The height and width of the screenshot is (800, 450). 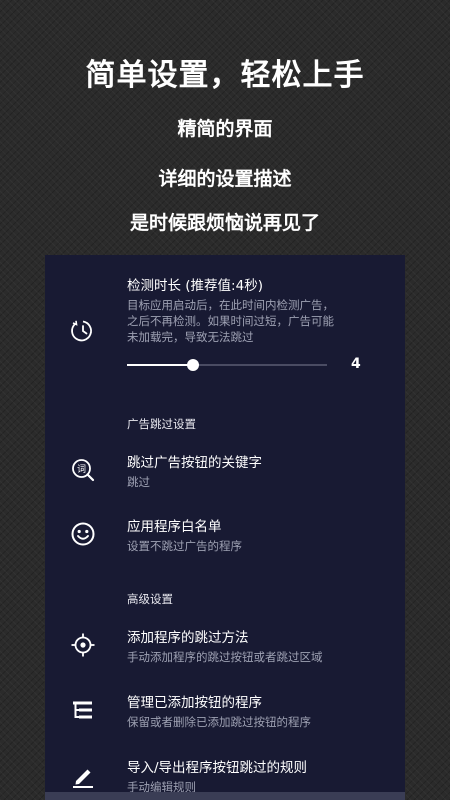 What do you see at coordinates (150, 599) in the screenshot?
I see `section-header-advanced: 高级设置` at bounding box center [150, 599].